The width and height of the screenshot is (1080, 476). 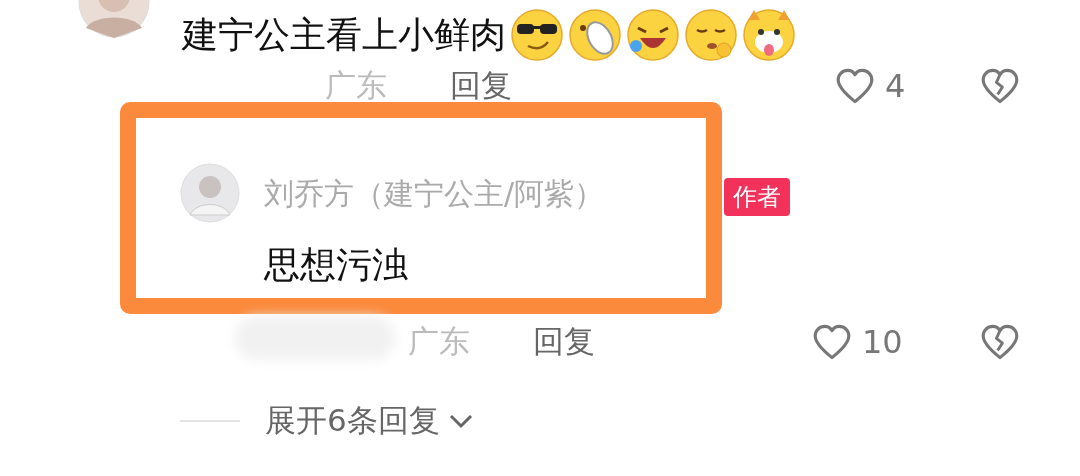 What do you see at coordinates (653, 35) in the screenshot?
I see `laughing-emoji-icon` at bounding box center [653, 35].